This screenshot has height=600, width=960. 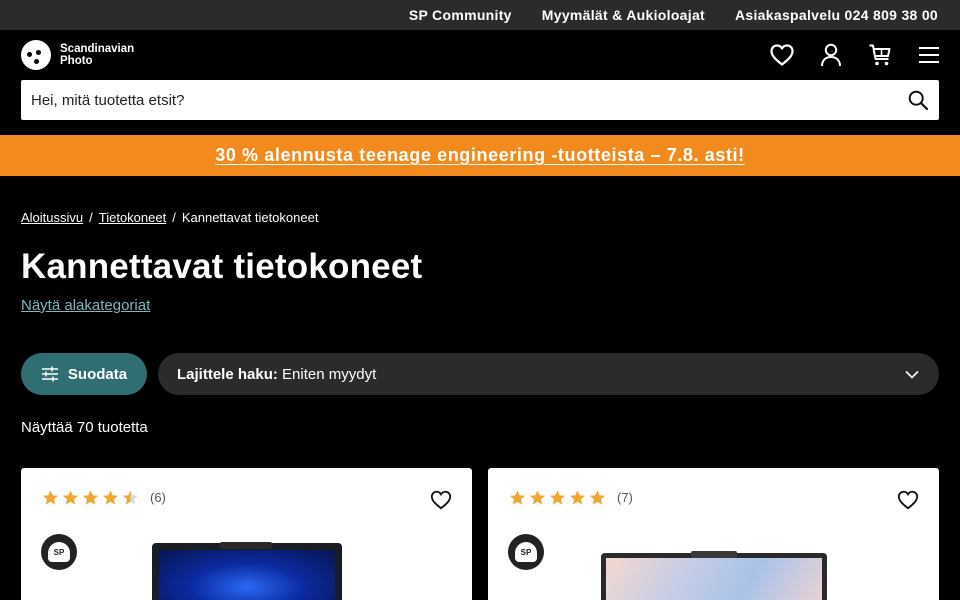 What do you see at coordinates (222, 266) in the screenshot?
I see `page-title: Kannettavat tietokoneet` at bounding box center [222, 266].